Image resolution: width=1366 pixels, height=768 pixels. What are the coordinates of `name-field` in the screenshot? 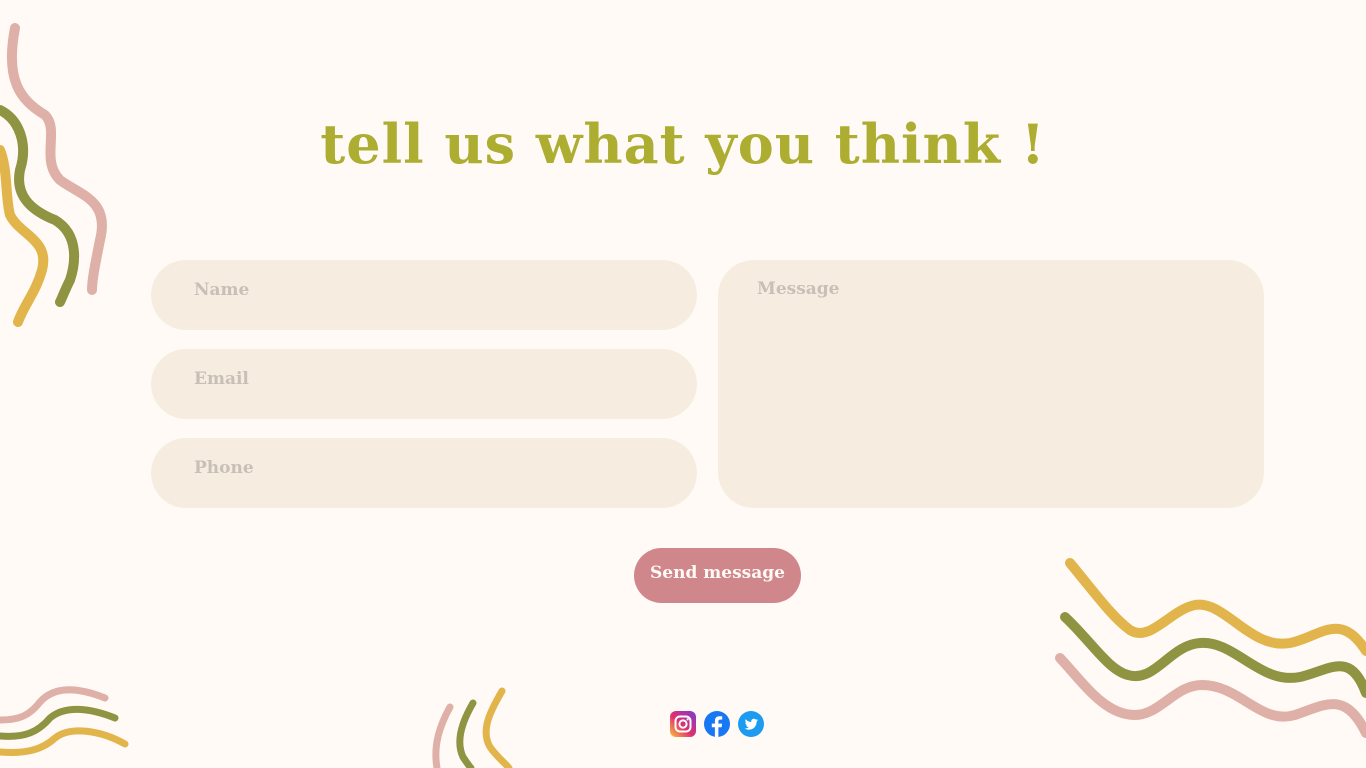 It's located at (424, 295).